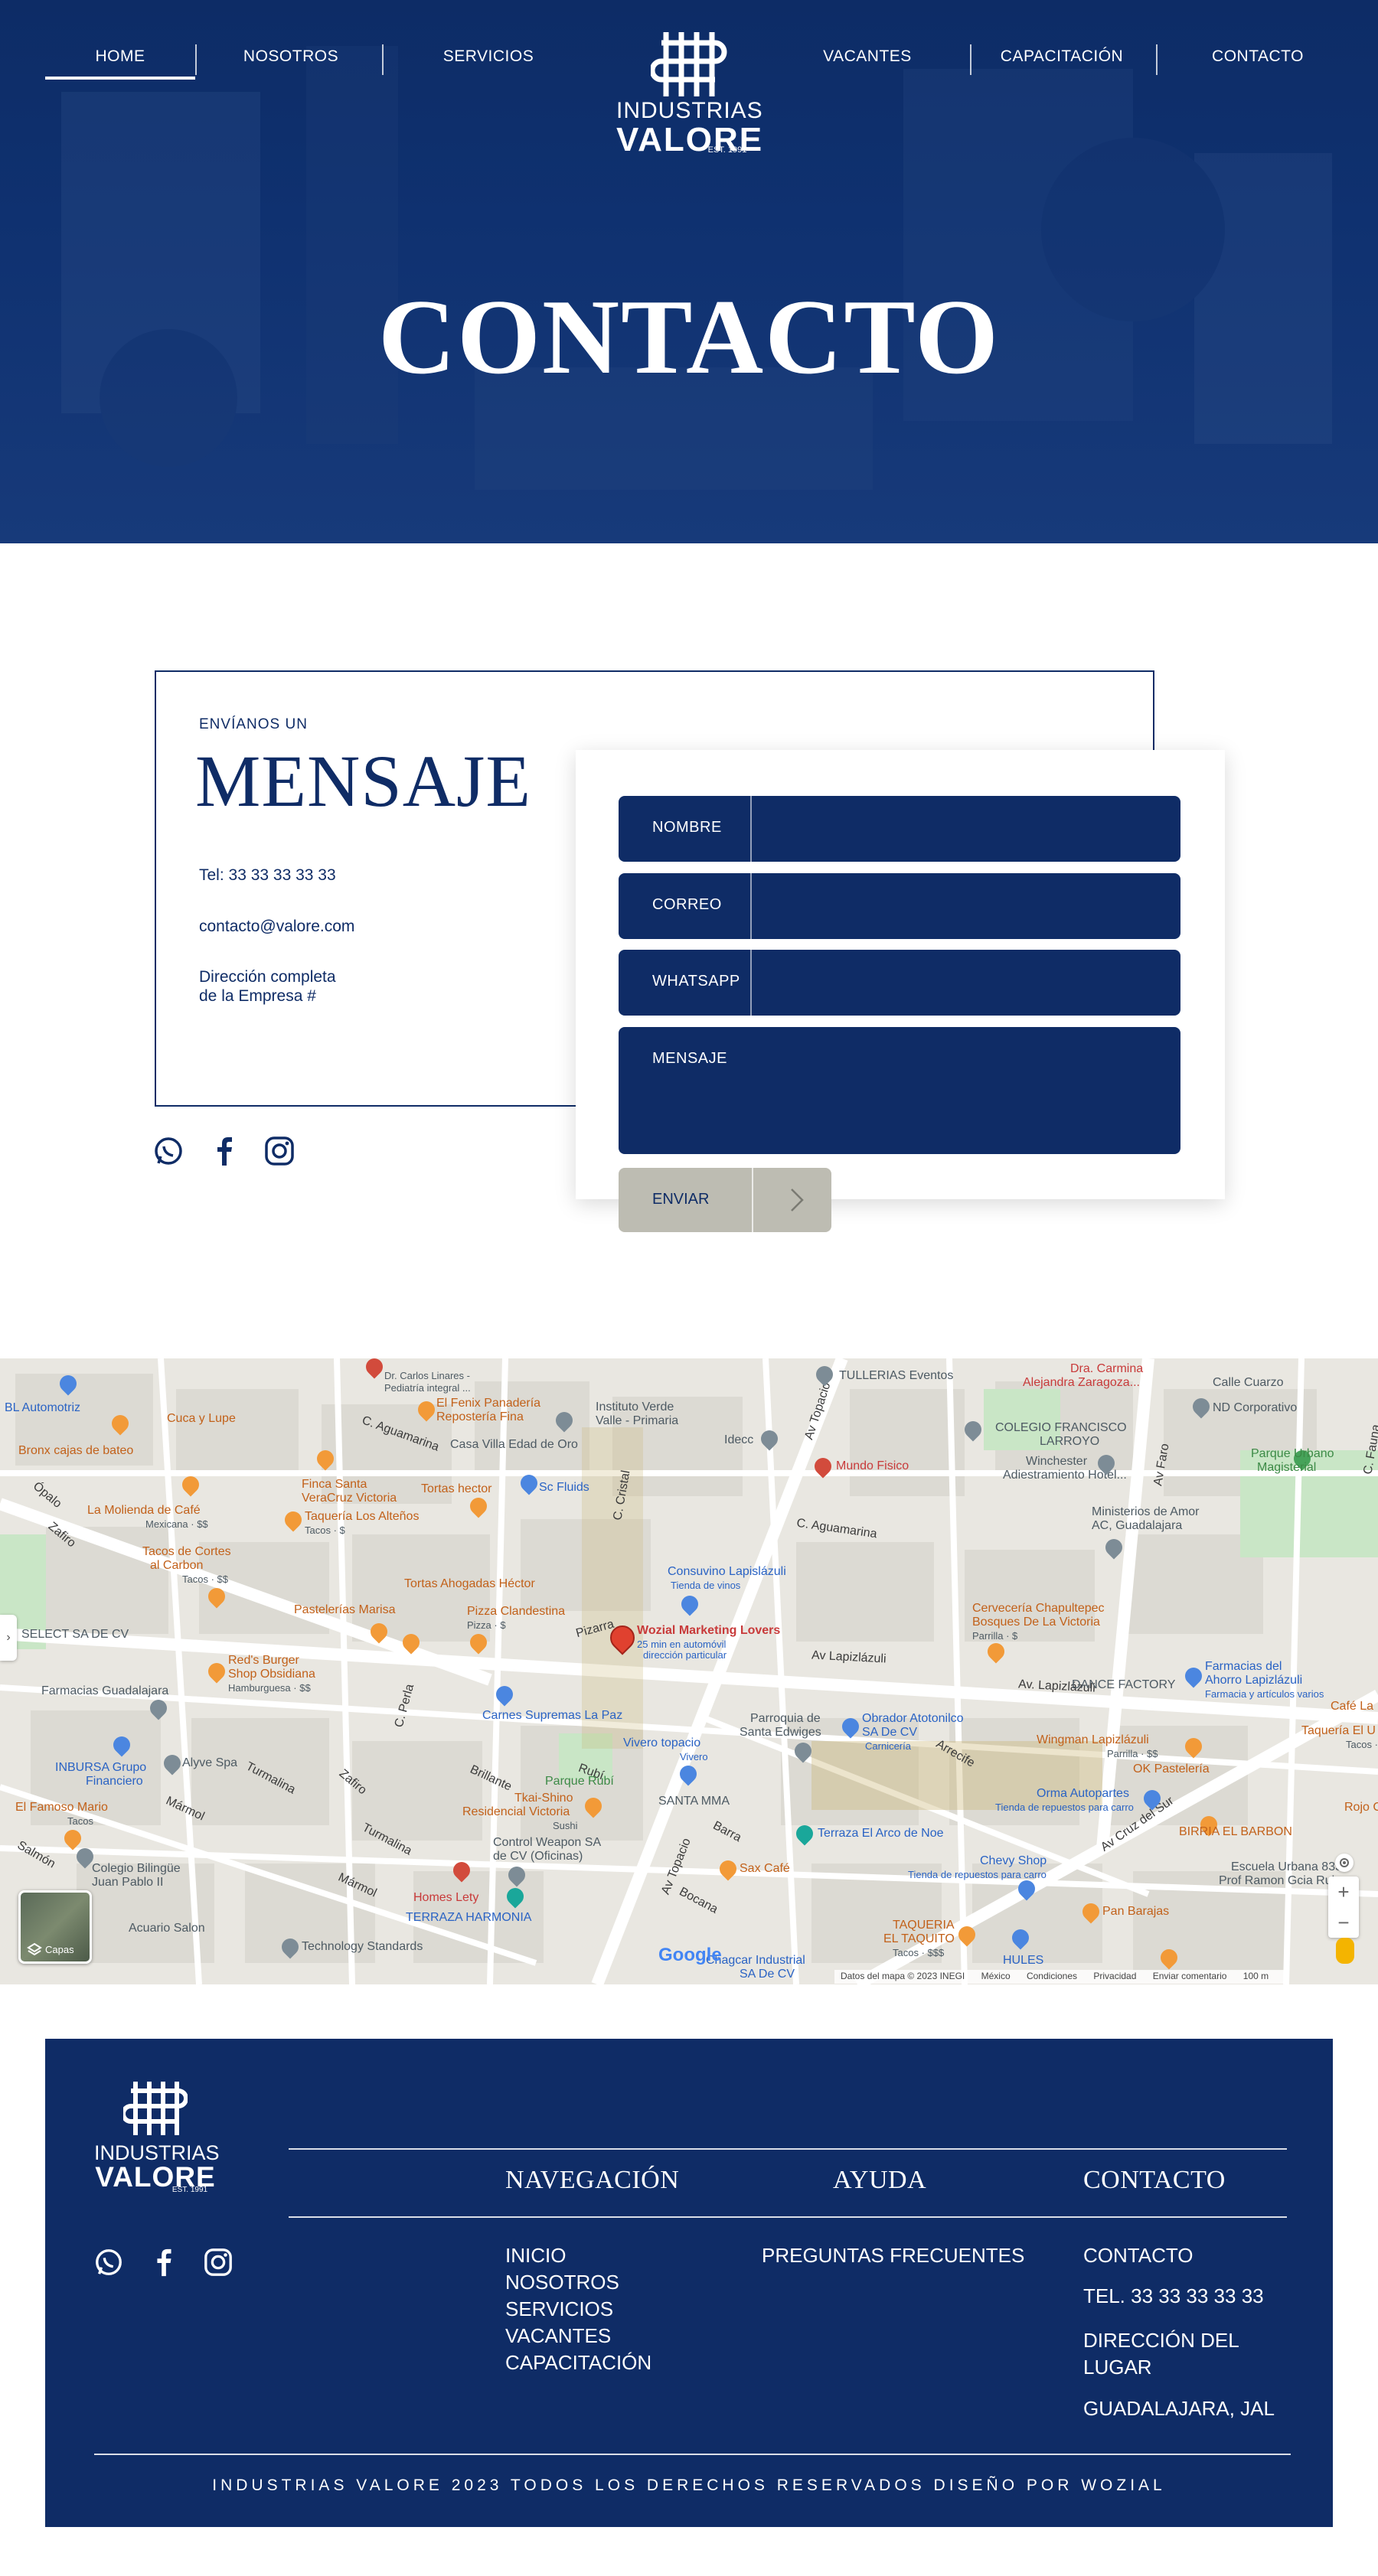  Describe the element at coordinates (767, 1975) in the screenshot. I see `poi-label: SA De CV` at that location.